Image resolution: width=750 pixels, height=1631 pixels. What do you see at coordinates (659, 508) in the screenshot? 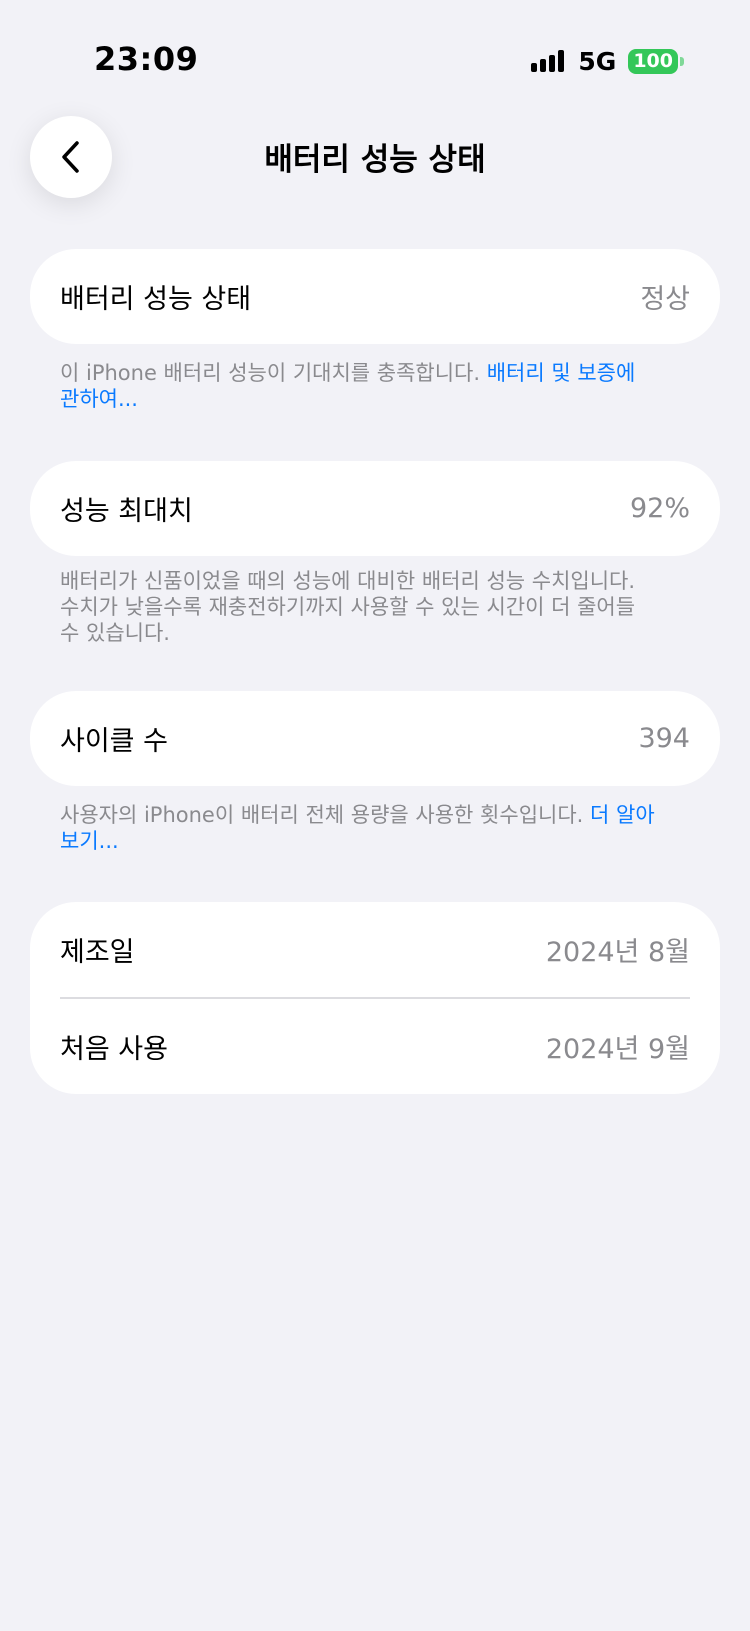
I see `max-capacity-value: 92%` at bounding box center [659, 508].